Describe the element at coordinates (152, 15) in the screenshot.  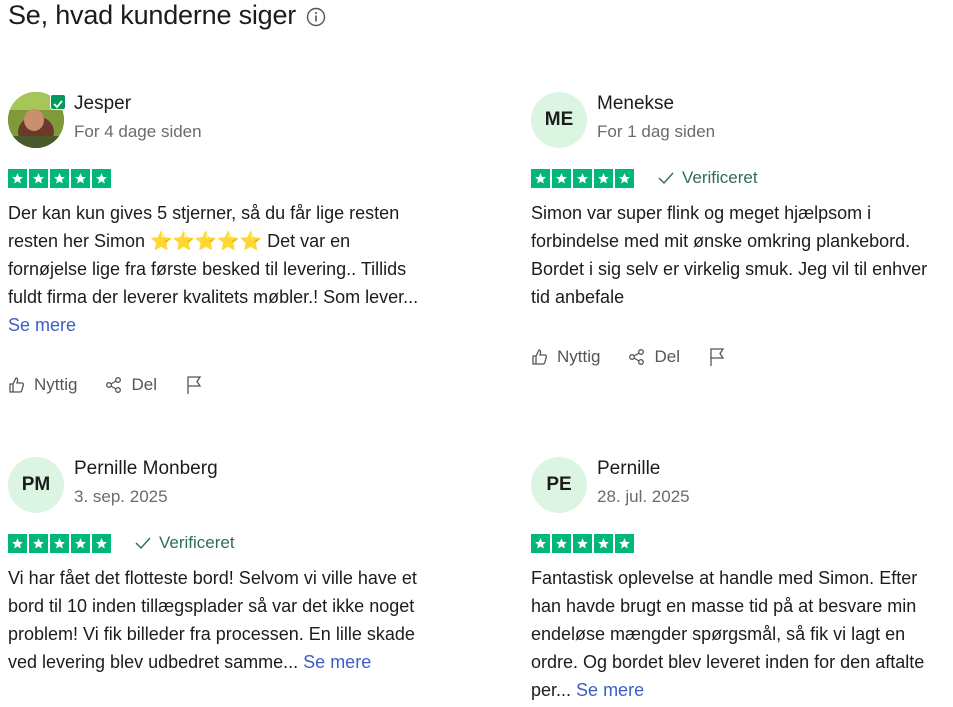
I see `section-title-text: Se, hvad kunderne siger` at that location.